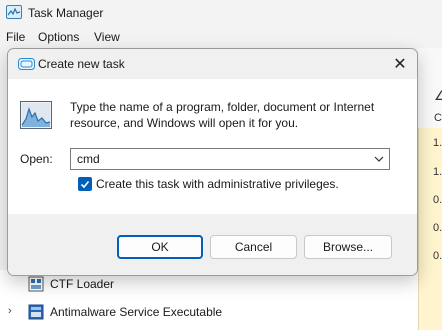  What do you see at coordinates (212, 64) in the screenshot?
I see `dialog-titlebar: Create new task ✕` at bounding box center [212, 64].